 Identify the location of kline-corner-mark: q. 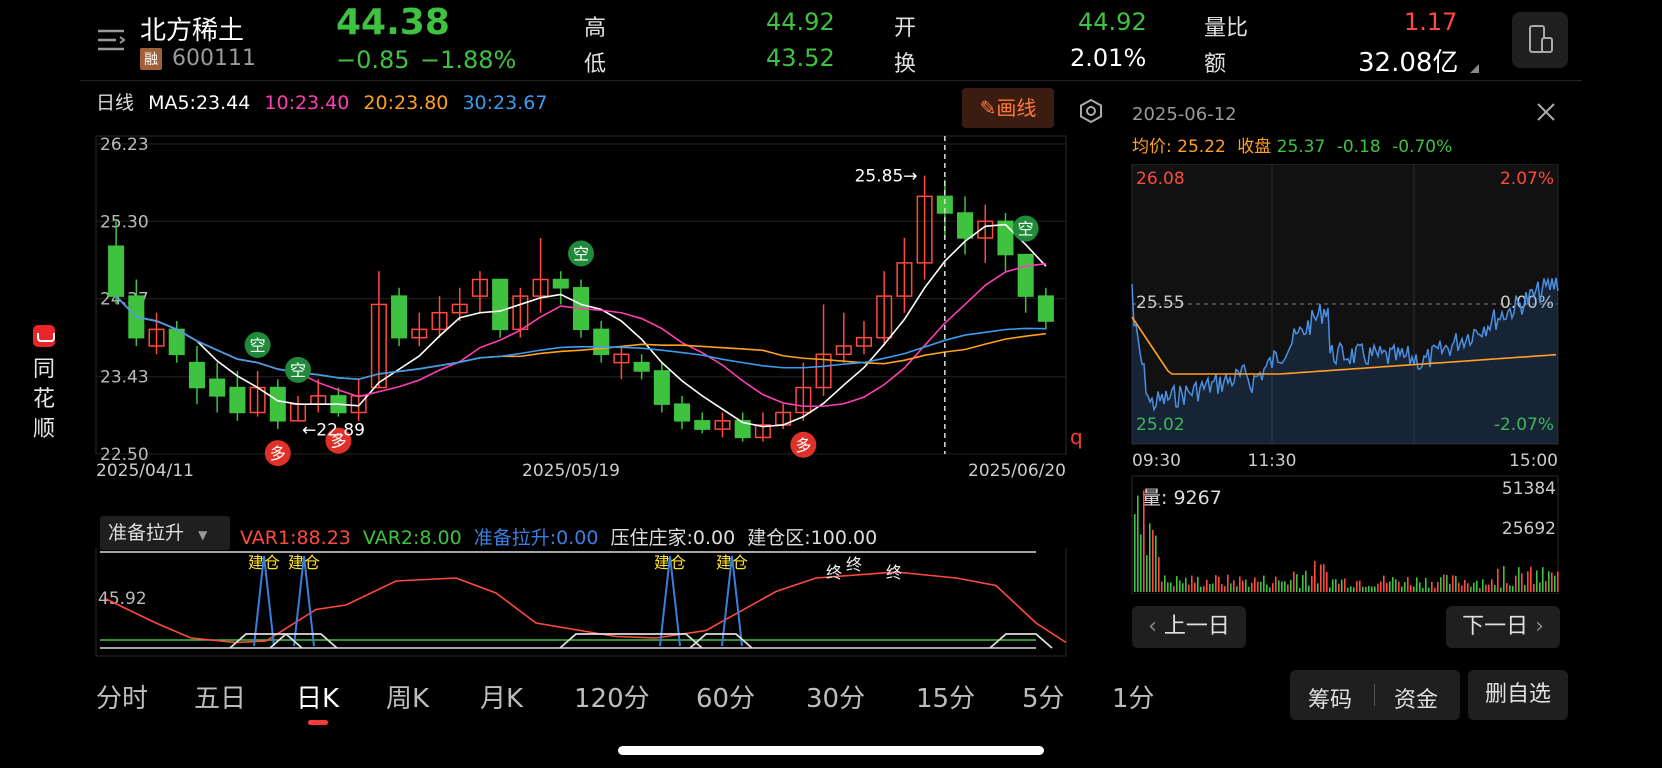
(1076, 437).